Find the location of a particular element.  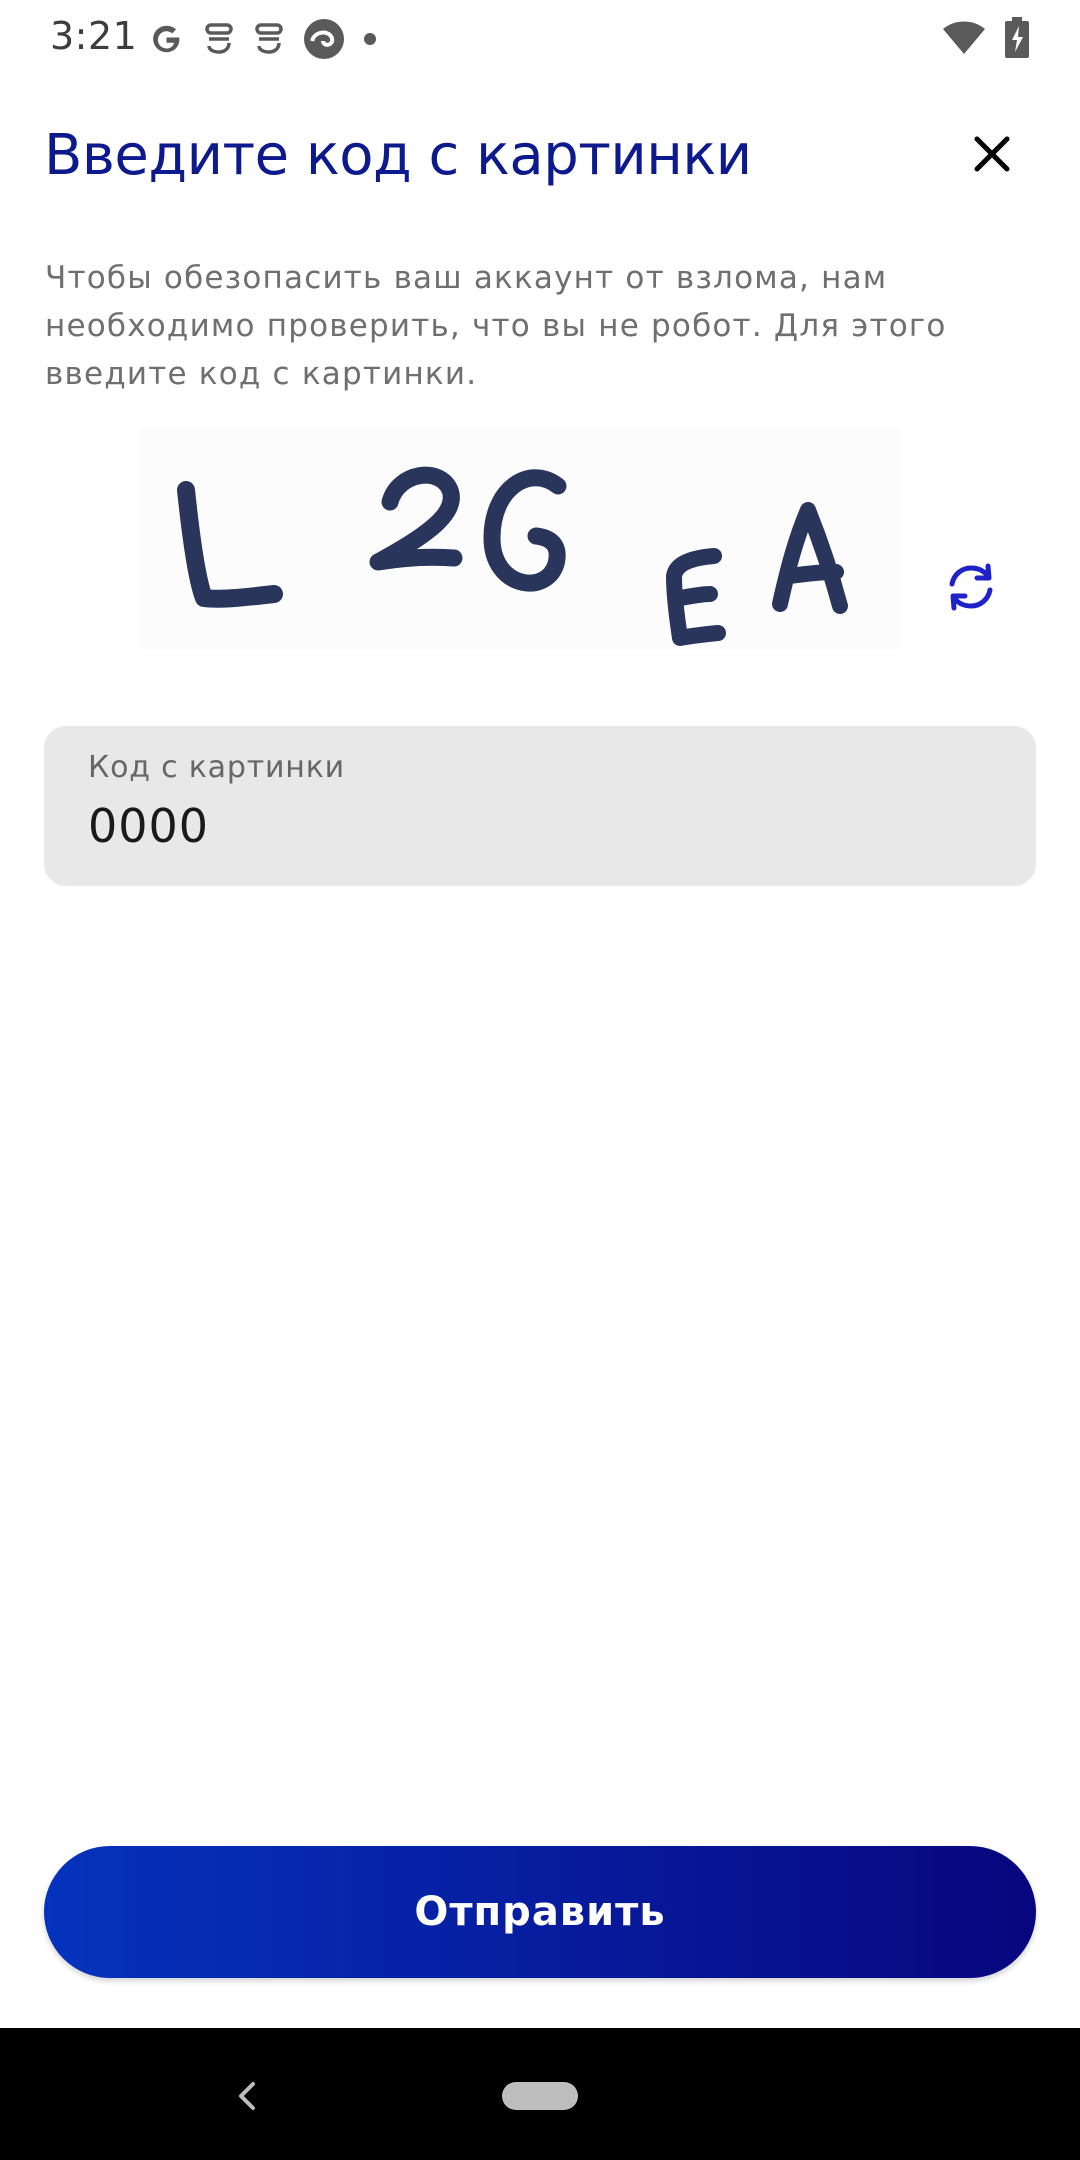

refresh-icon is located at coordinates (971, 587).